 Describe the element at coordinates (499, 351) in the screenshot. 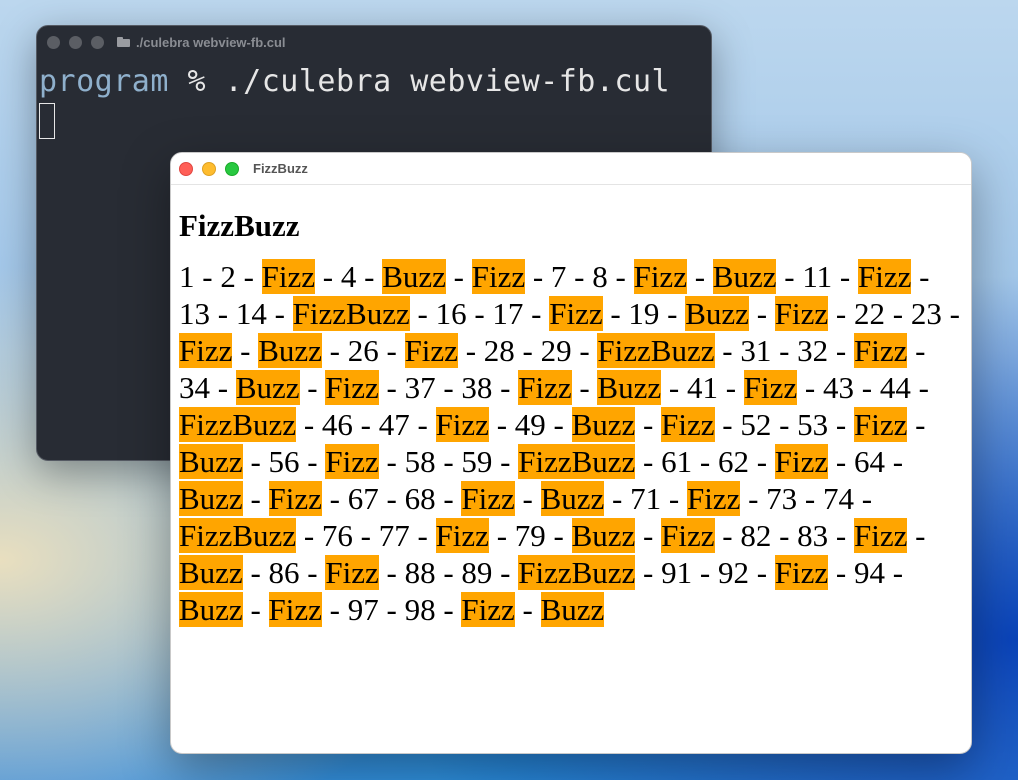

I see `fizzbuzz-number: 28` at that location.